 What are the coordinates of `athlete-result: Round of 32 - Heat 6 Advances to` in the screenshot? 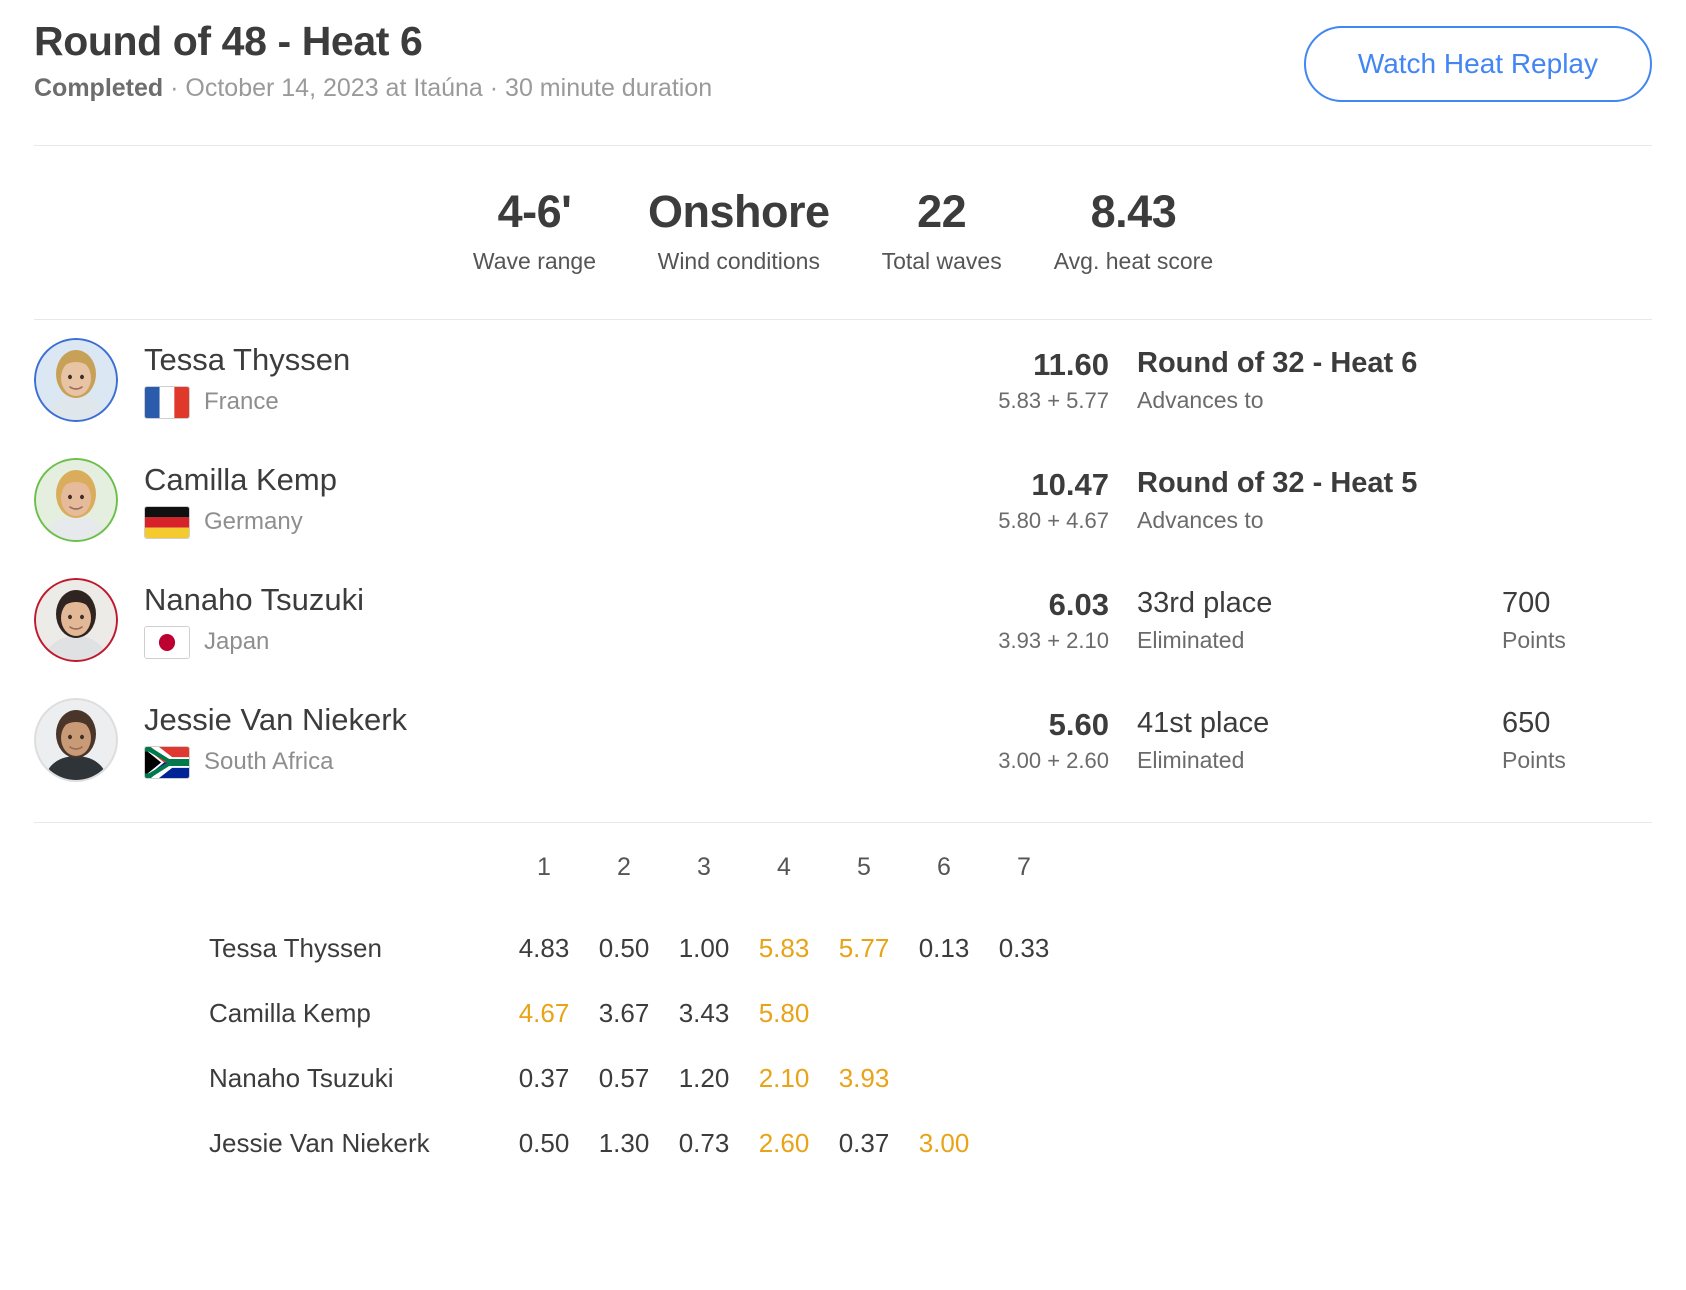 It's located at (1319, 380).